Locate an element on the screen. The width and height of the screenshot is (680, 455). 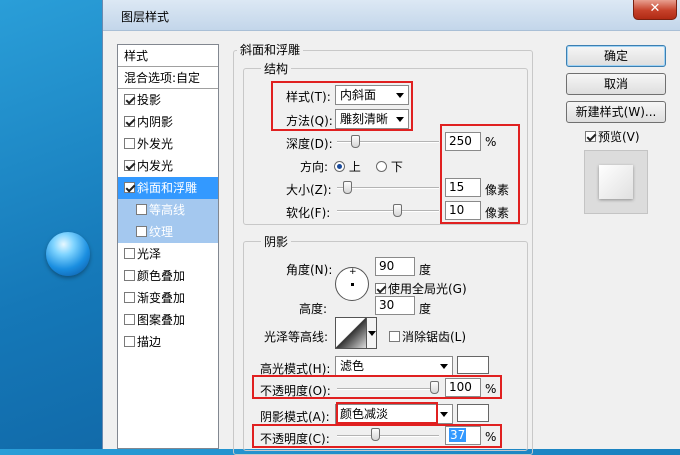
close-button: ✕ is located at coordinates (655, 10).